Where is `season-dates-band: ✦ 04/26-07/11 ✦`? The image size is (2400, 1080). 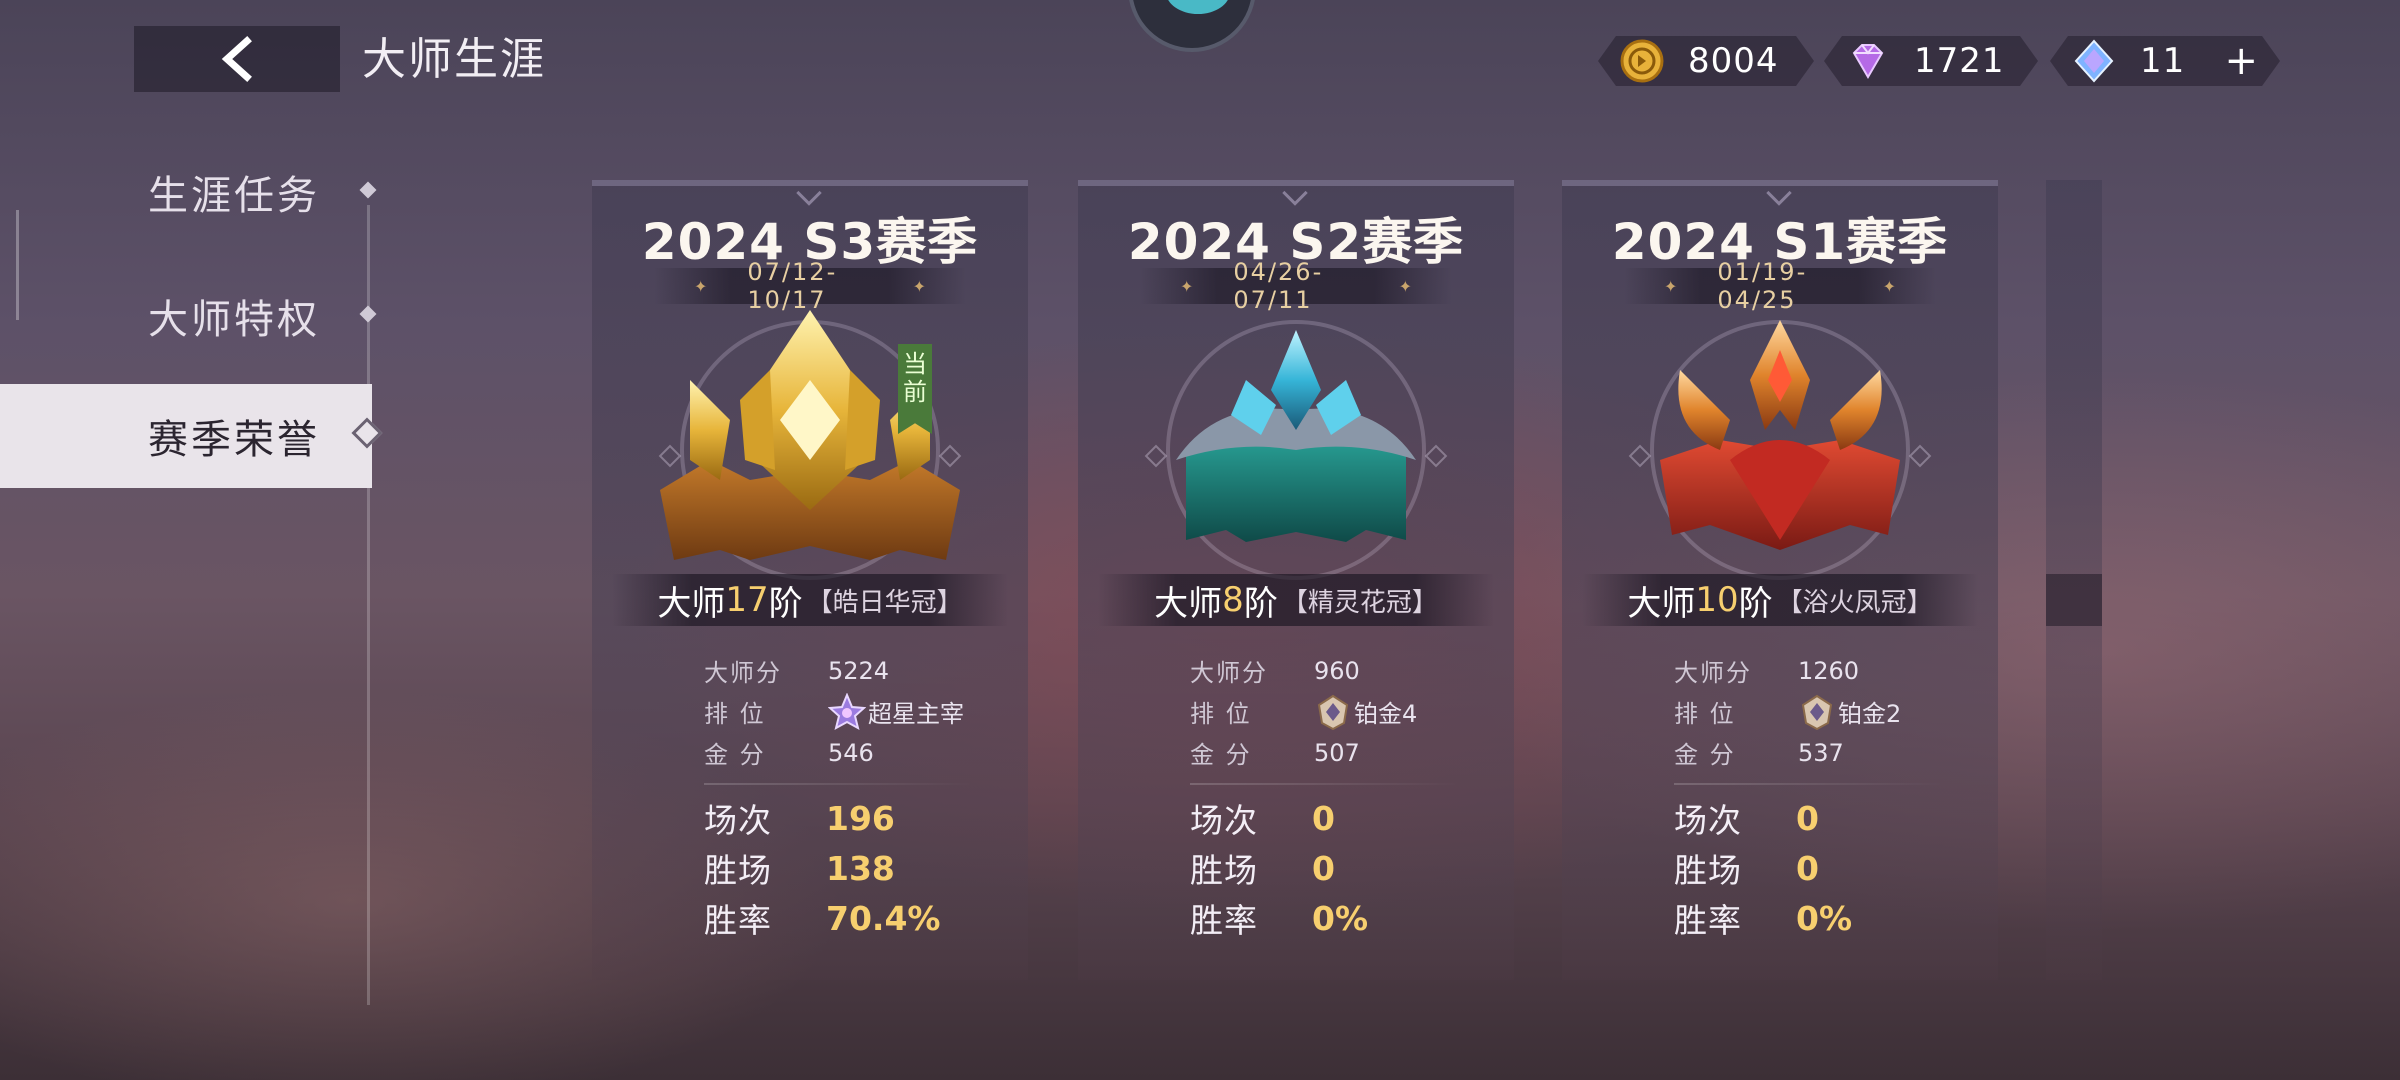
season-dates-band: ✦ 04/26-07/11 ✦ is located at coordinates (1296, 286).